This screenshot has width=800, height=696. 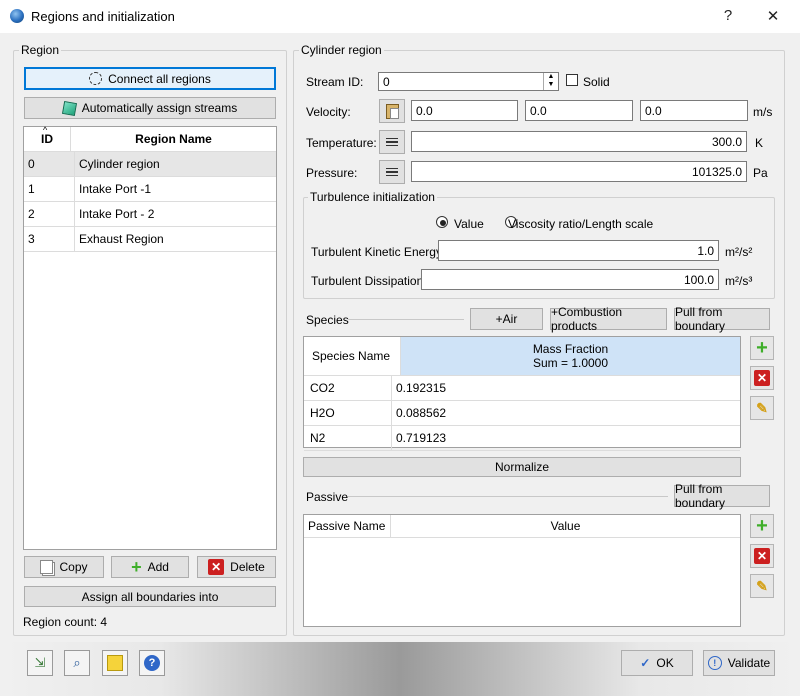 I want to click on species-name-cell: H2O, so click(x=348, y=413).